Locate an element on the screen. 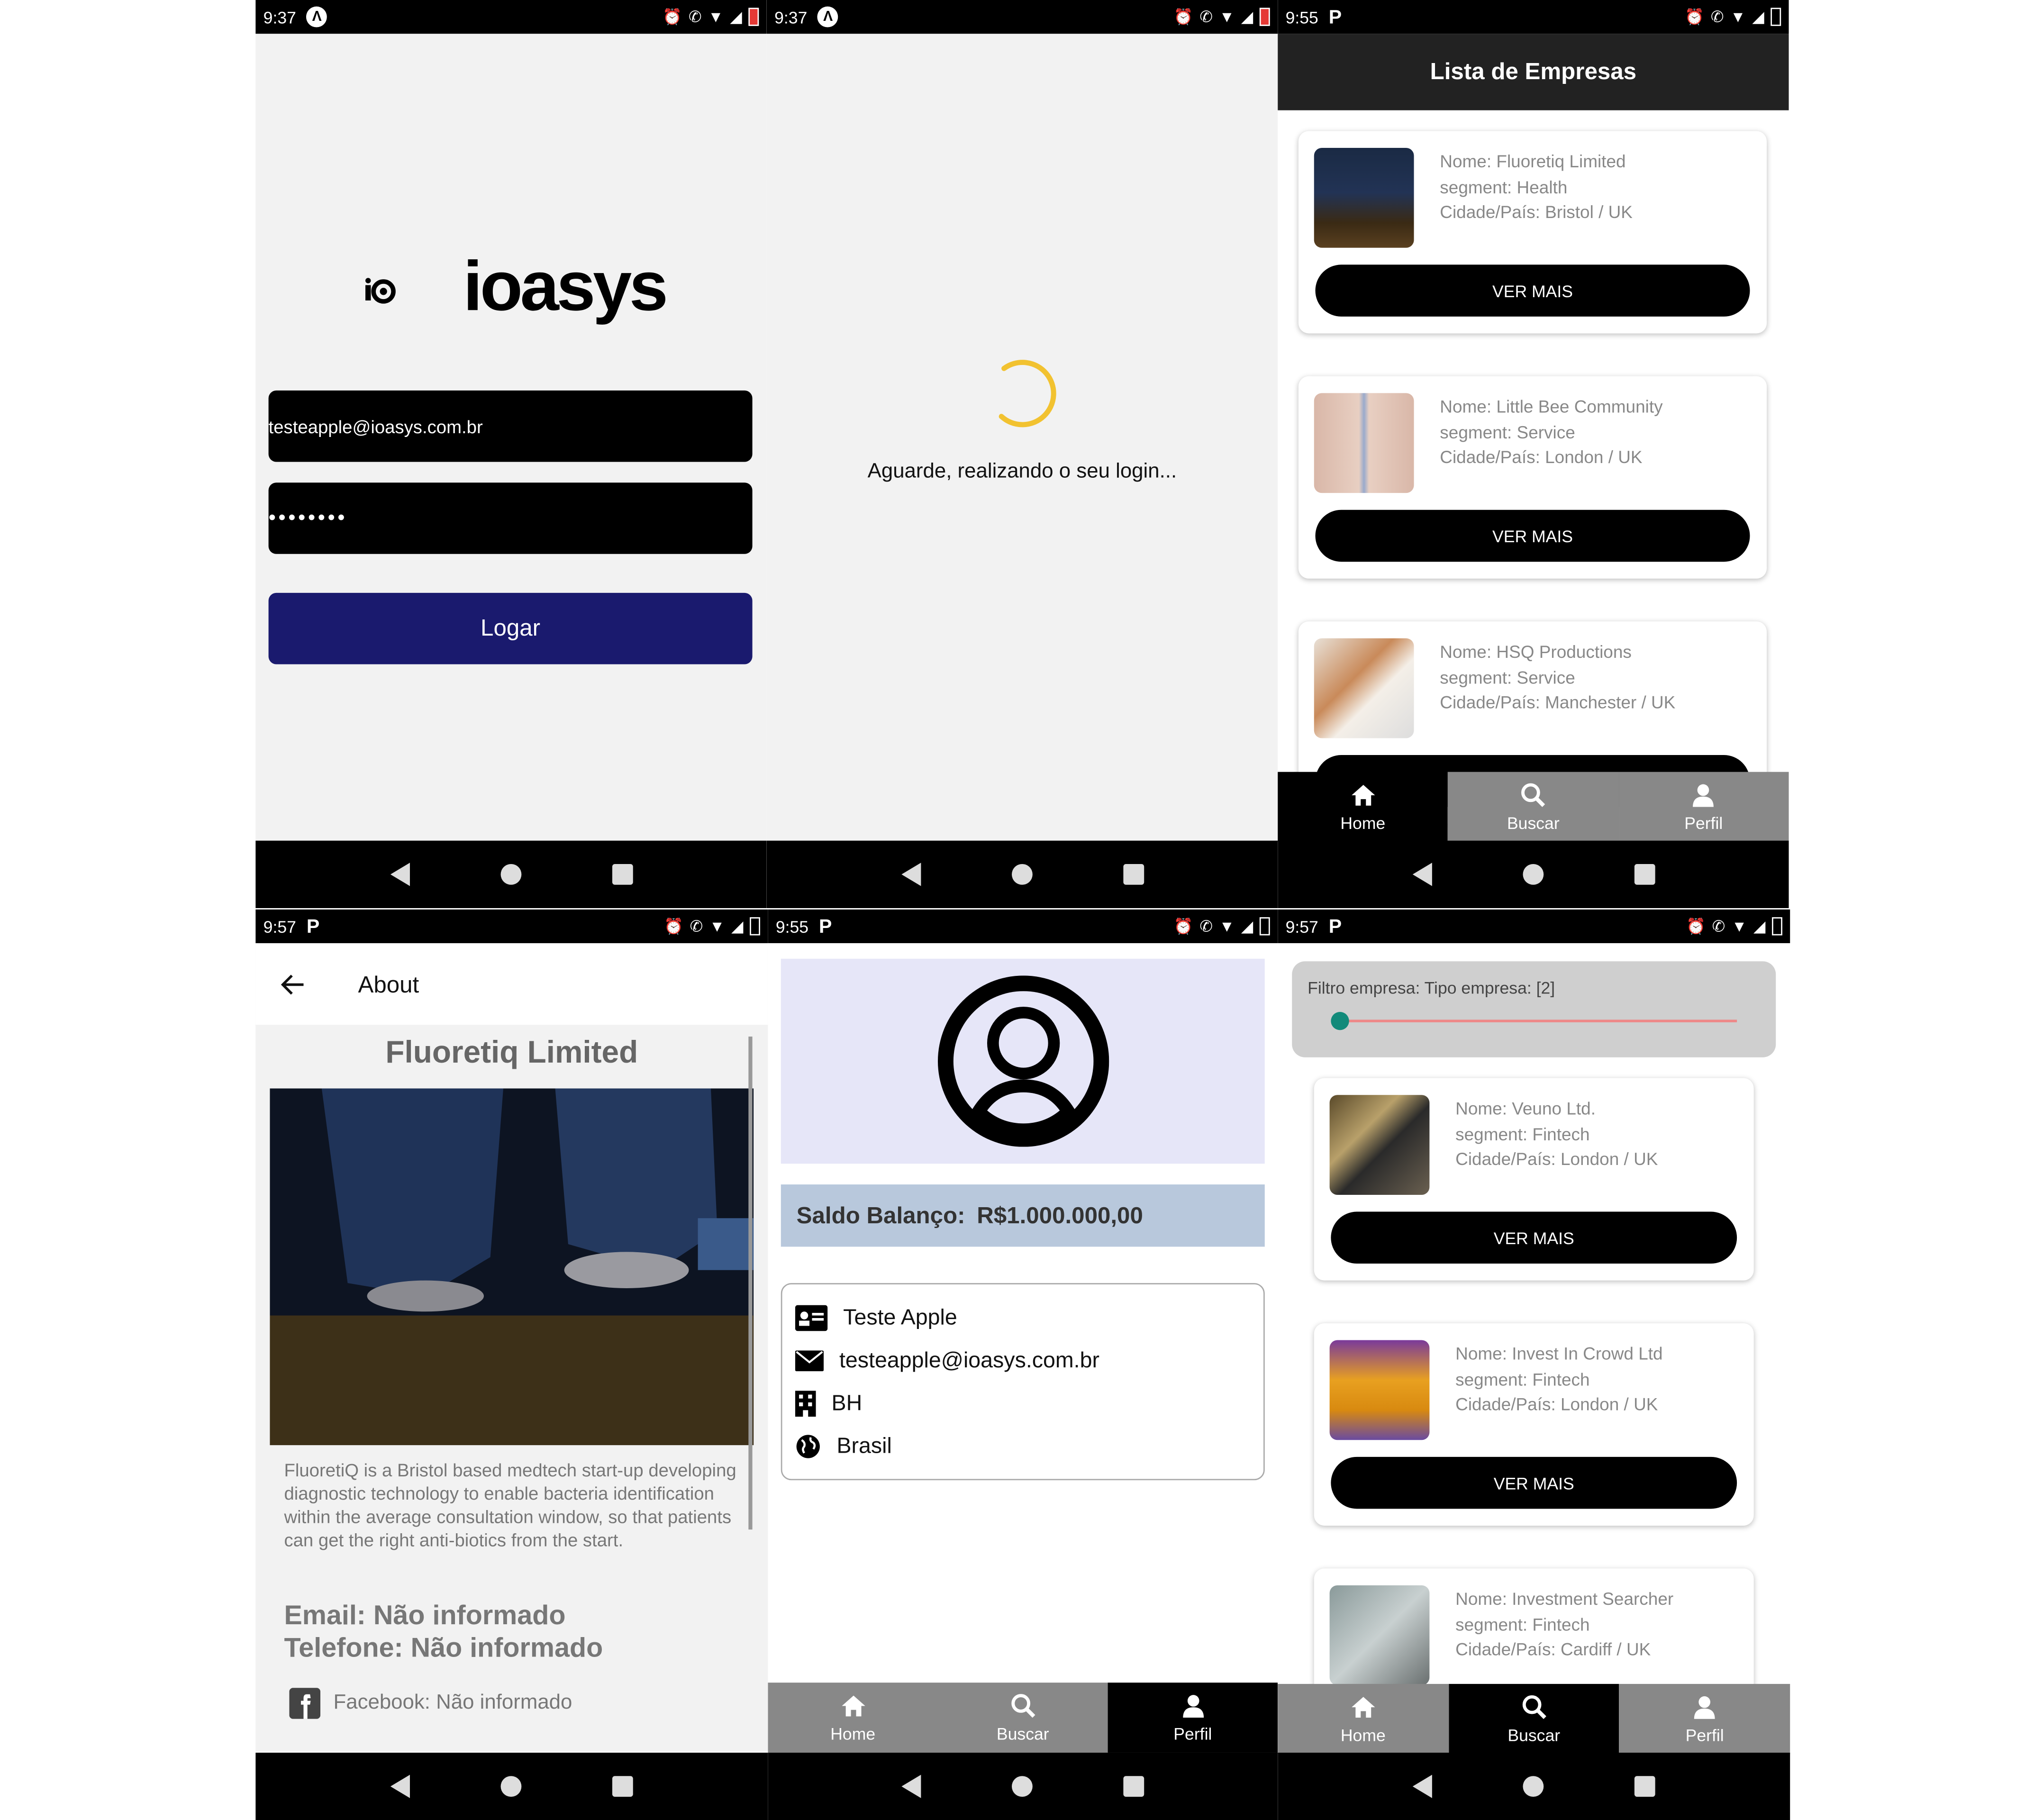 The width and height of the screenshot is (2034, 1820). balance-bar: Saldo Balanço: R$1.000.000,00 is located at coordinates (1023, 1215).